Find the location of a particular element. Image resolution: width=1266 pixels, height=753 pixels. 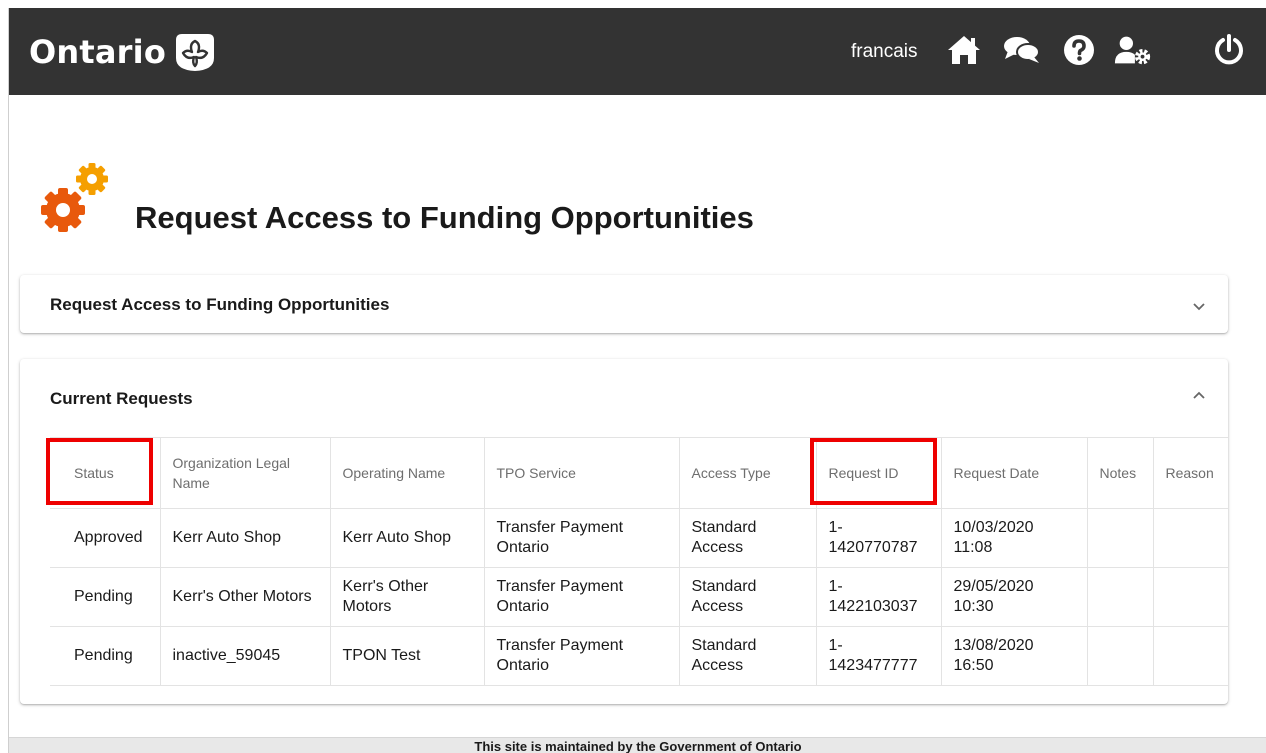

language-toggle-link: francais is located at coordinates (884, 52).